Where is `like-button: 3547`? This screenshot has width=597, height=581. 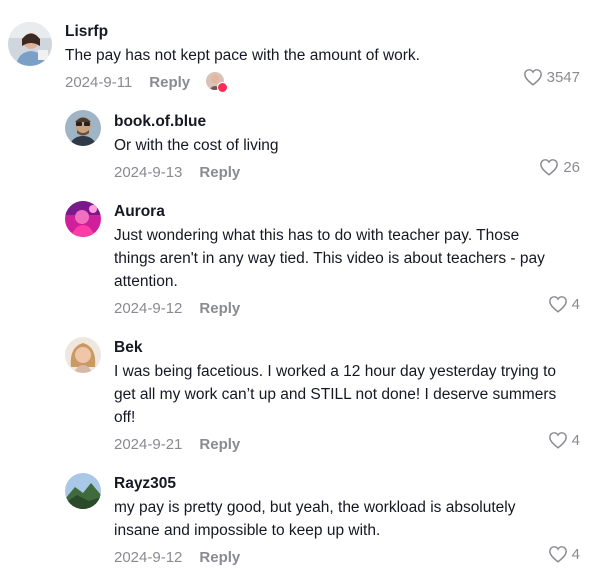
like-button: 3547 is located at coordinates (551, 77).